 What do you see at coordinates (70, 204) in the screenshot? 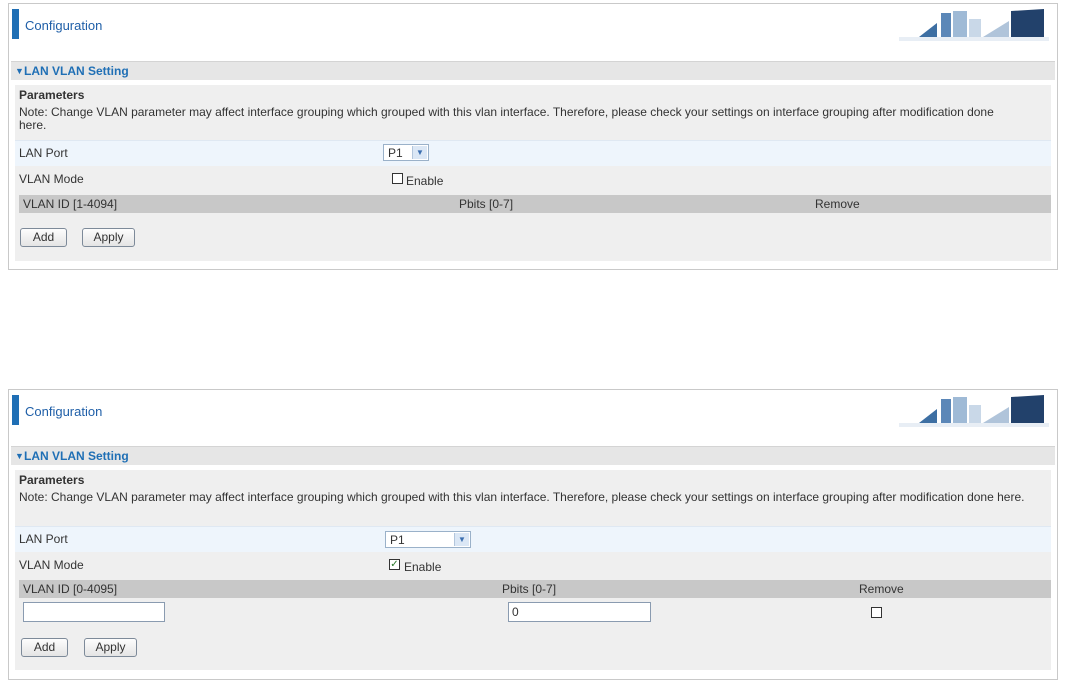
I see `col-vlan-id: VLAN ID [1-4094]` at bounding box center [70, 204].